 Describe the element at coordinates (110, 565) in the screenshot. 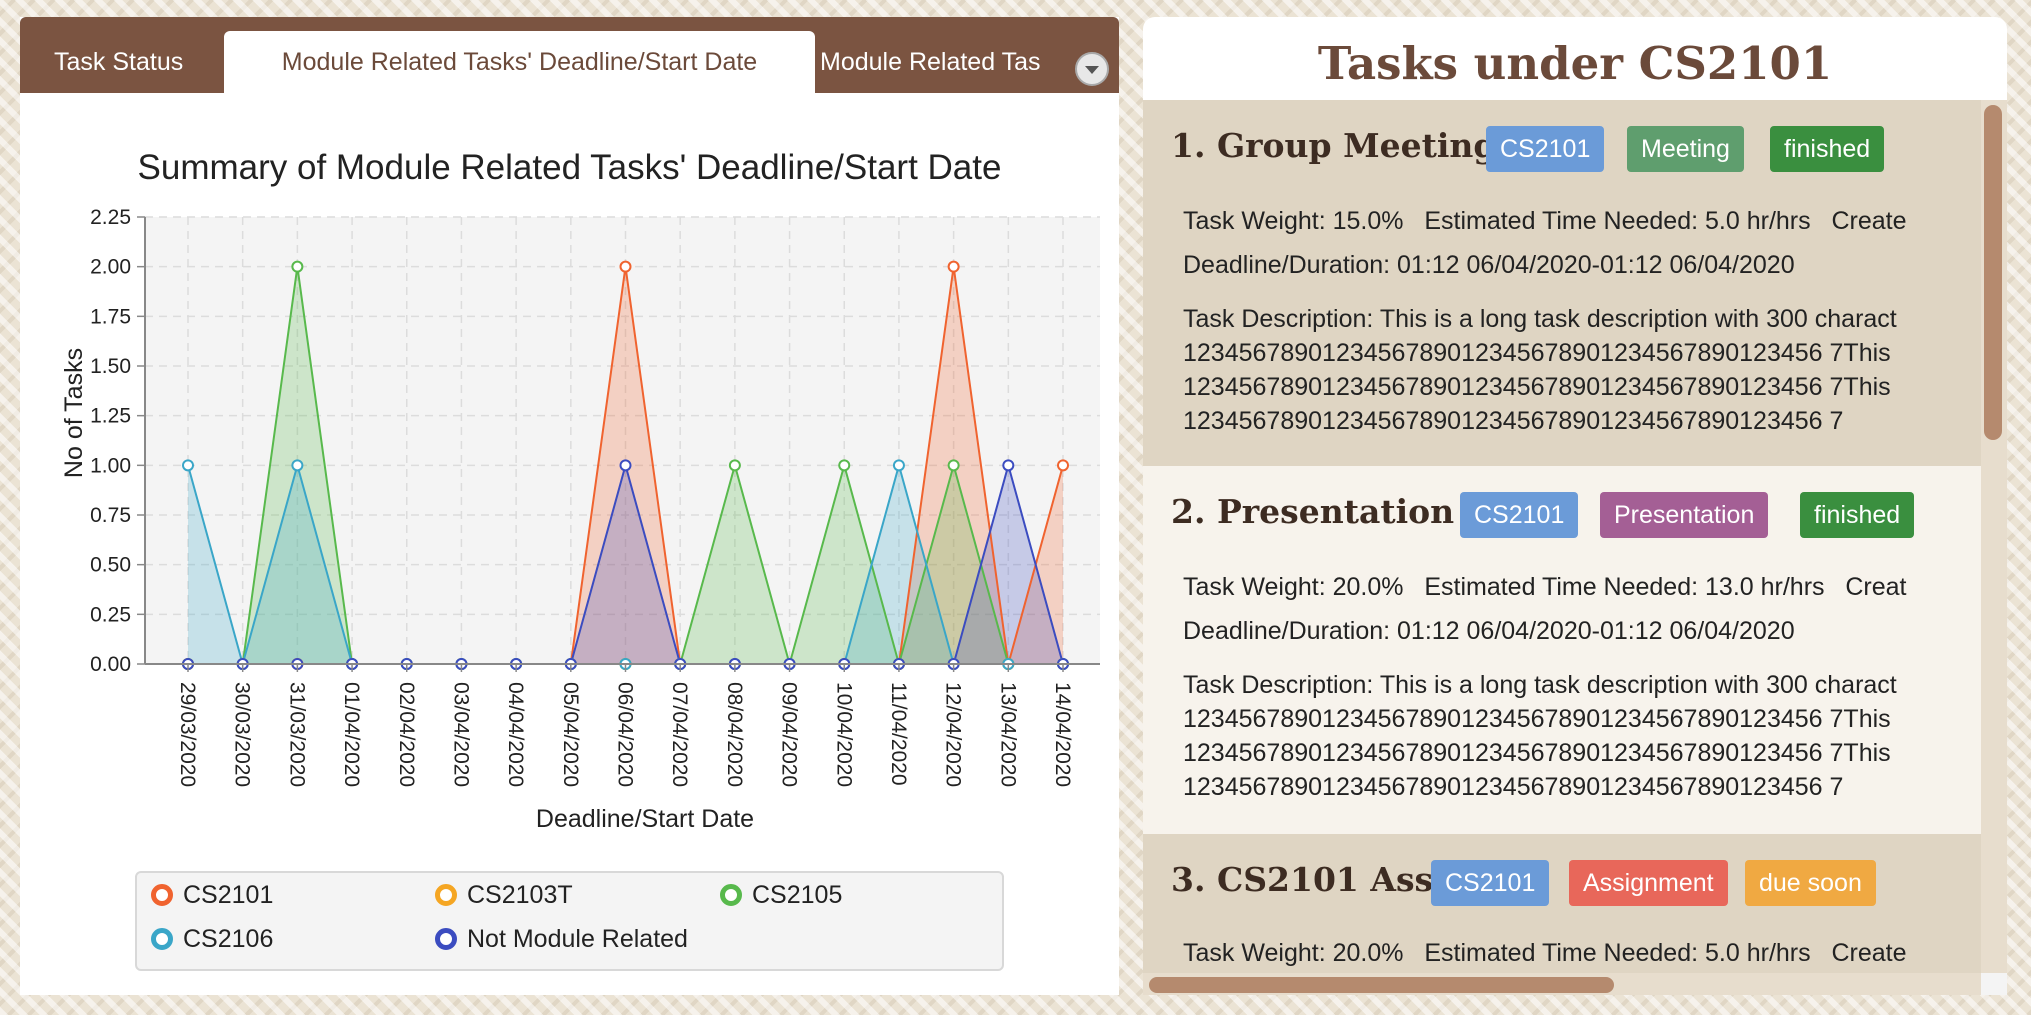

I see `y-tick-label: 0.50` at that location.